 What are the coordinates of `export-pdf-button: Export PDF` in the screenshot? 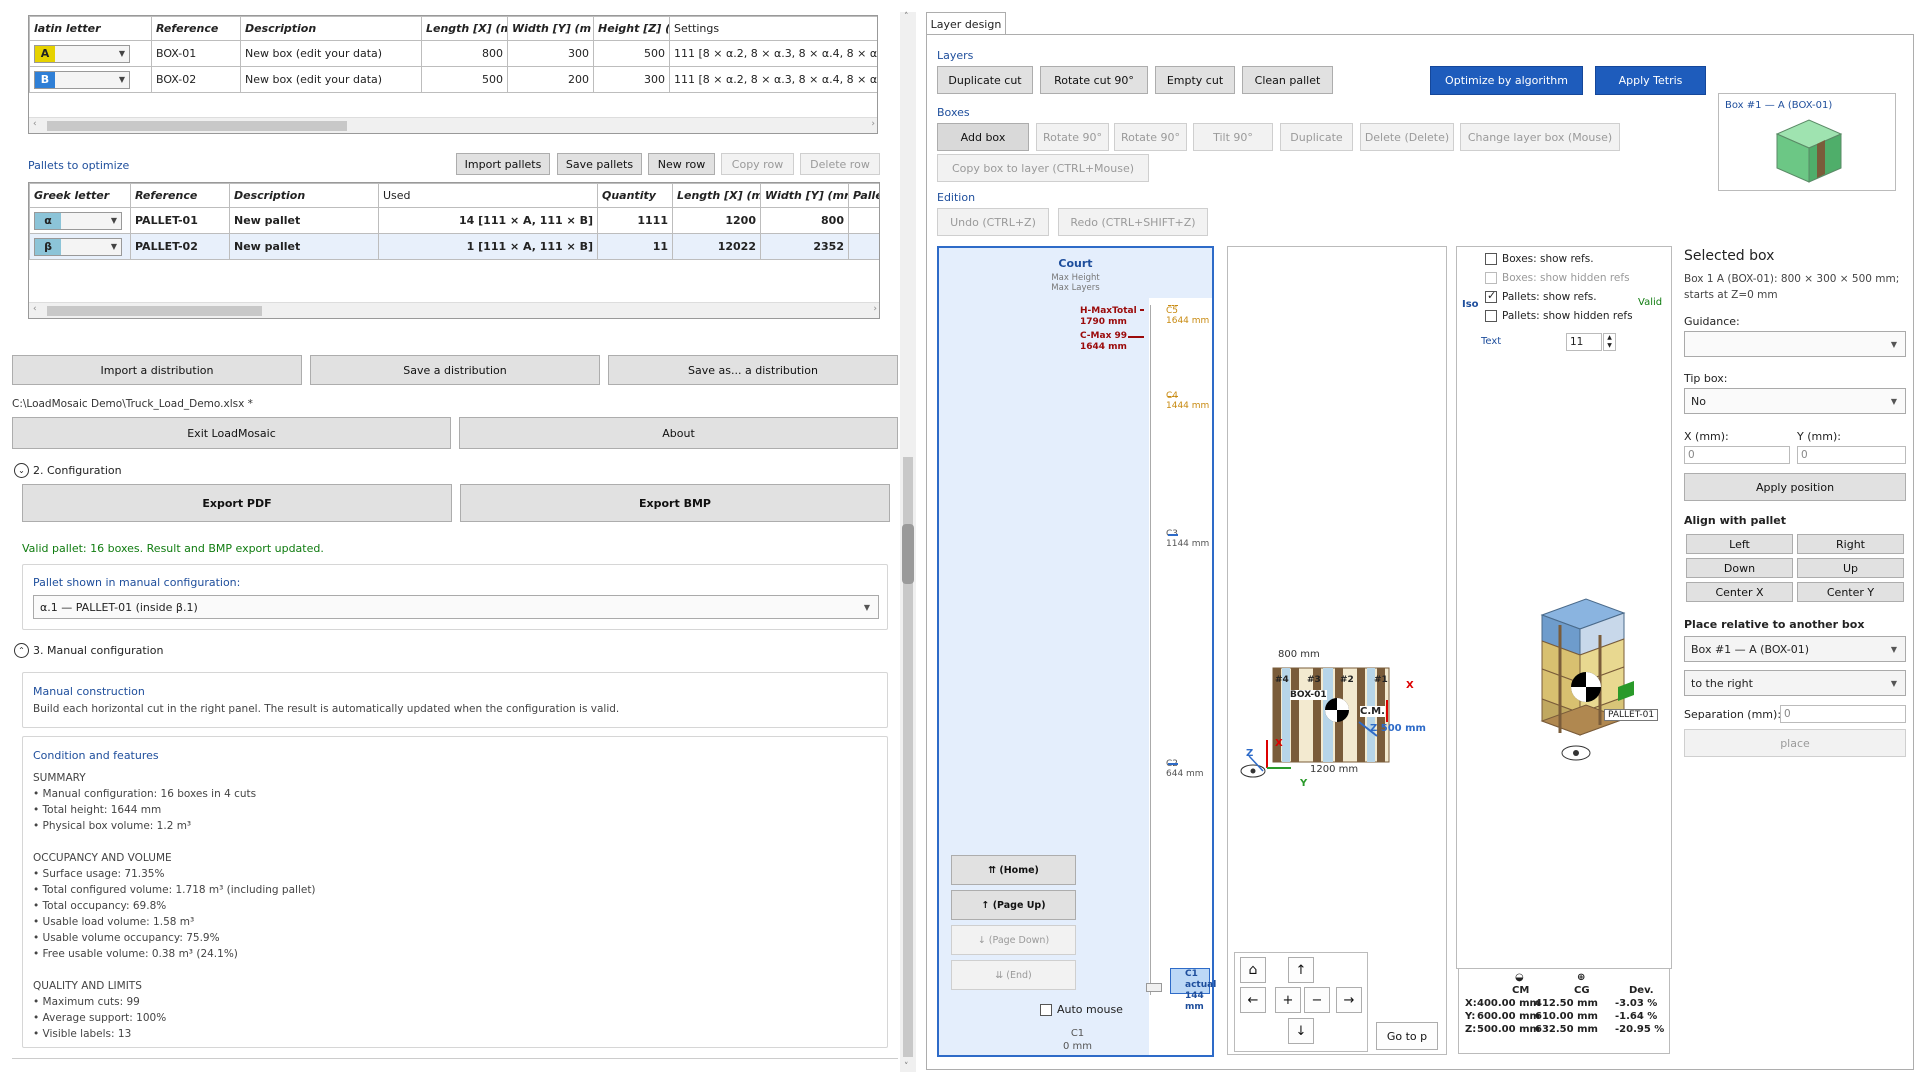 It's located at (237, 503).